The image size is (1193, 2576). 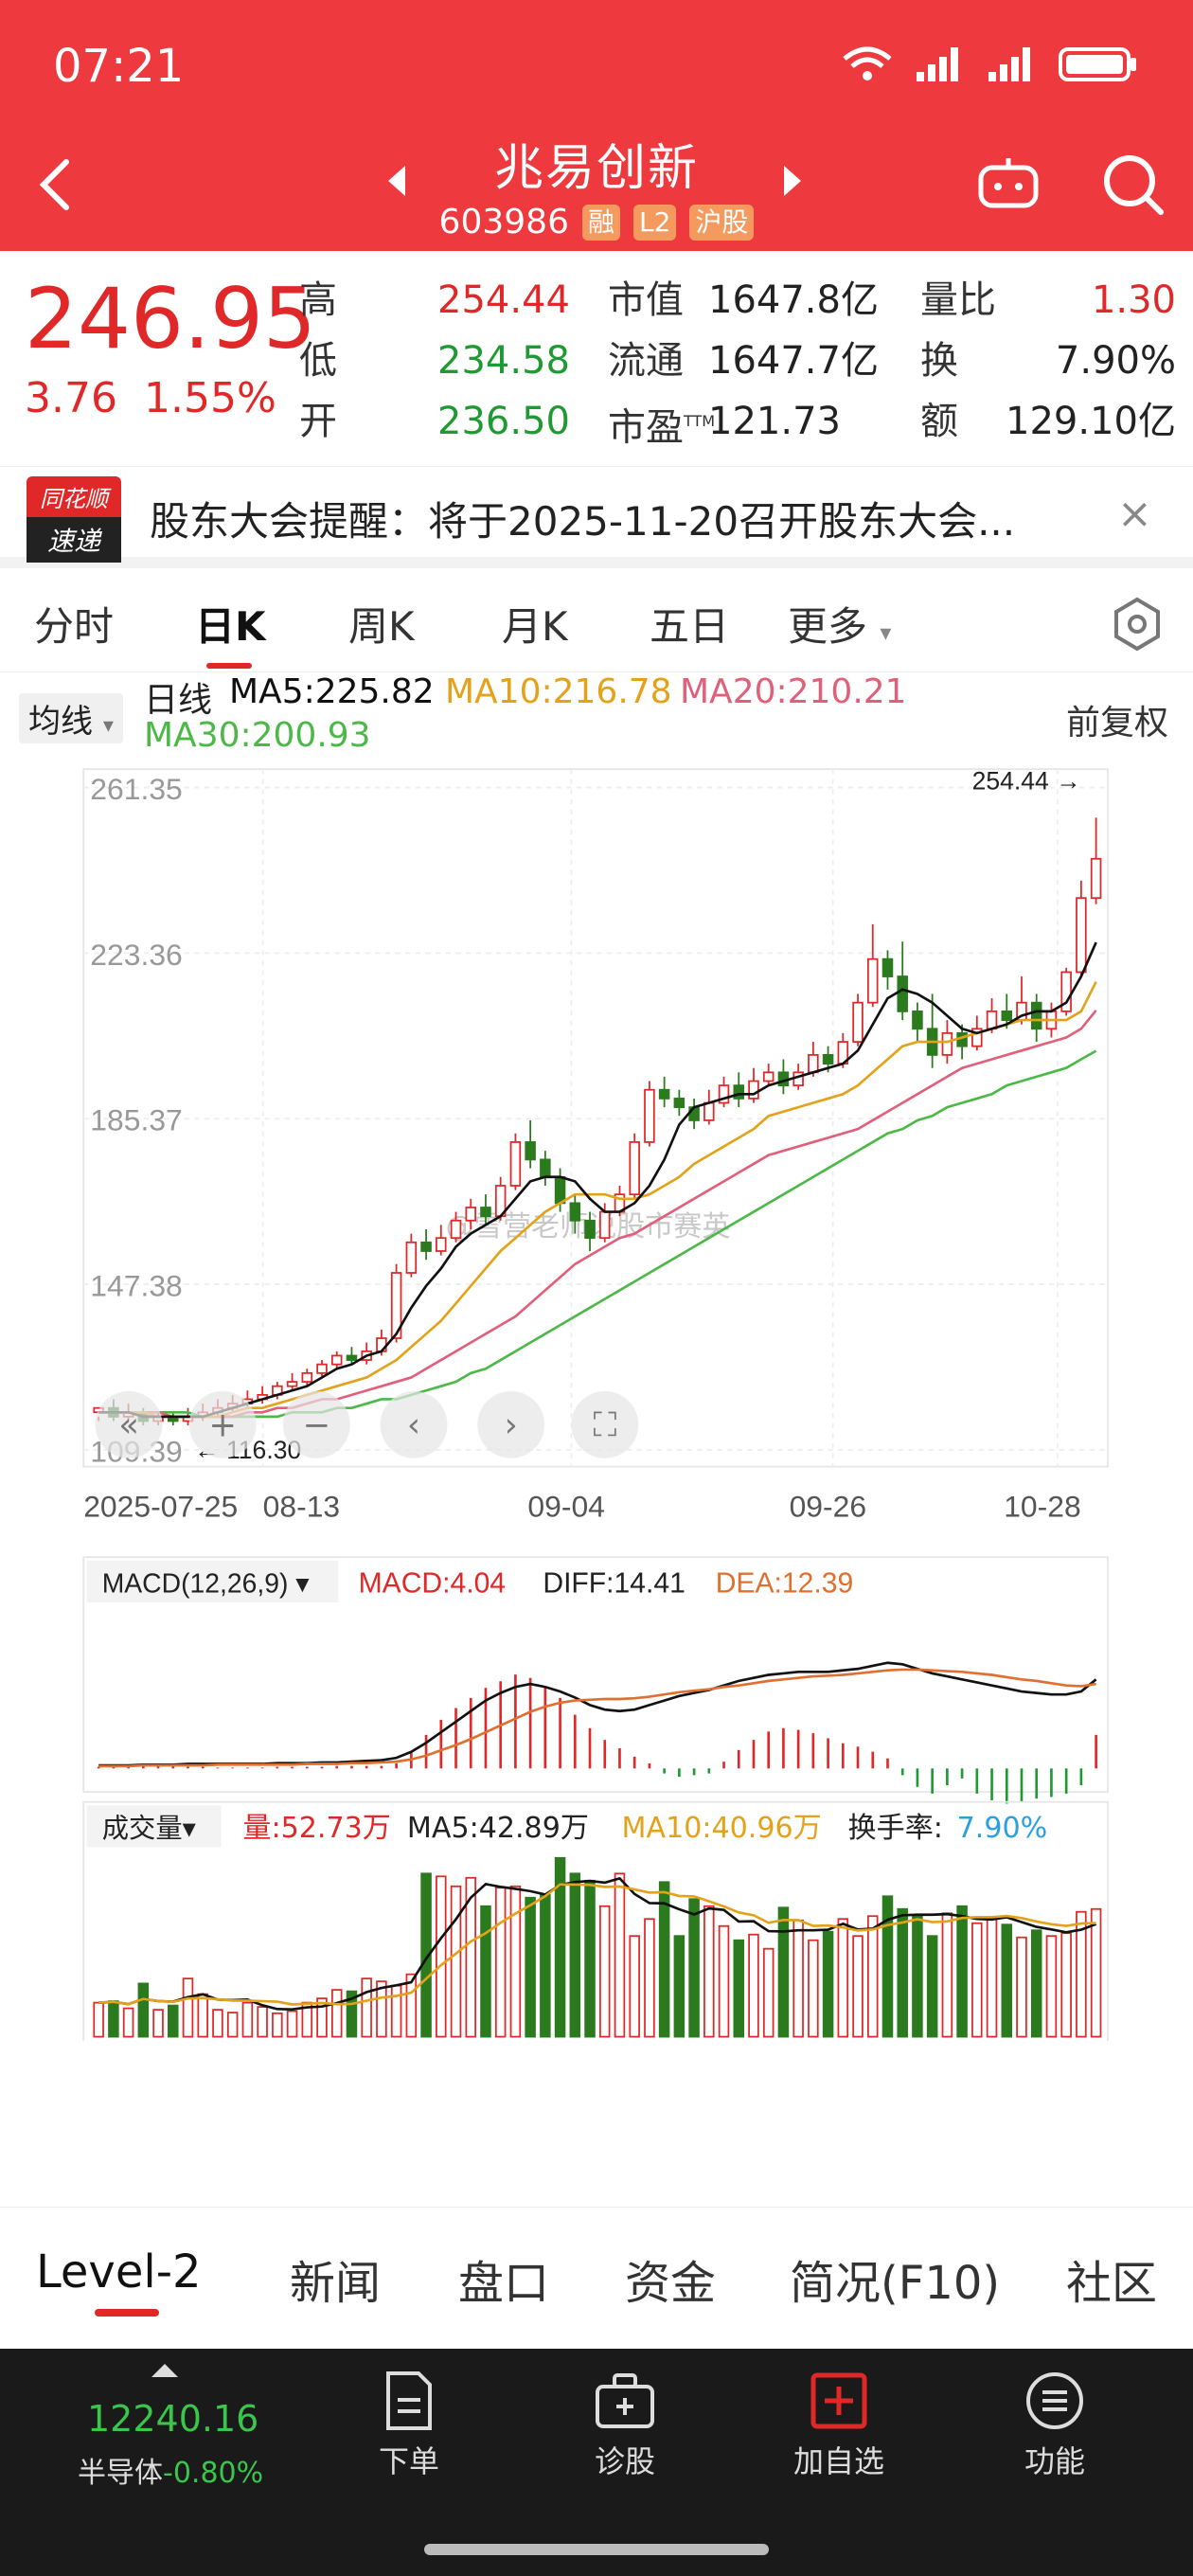 What do you see at coordinates (55, 184) in the screenshot?
I see `back-icon` at bounding box center [55, 184].